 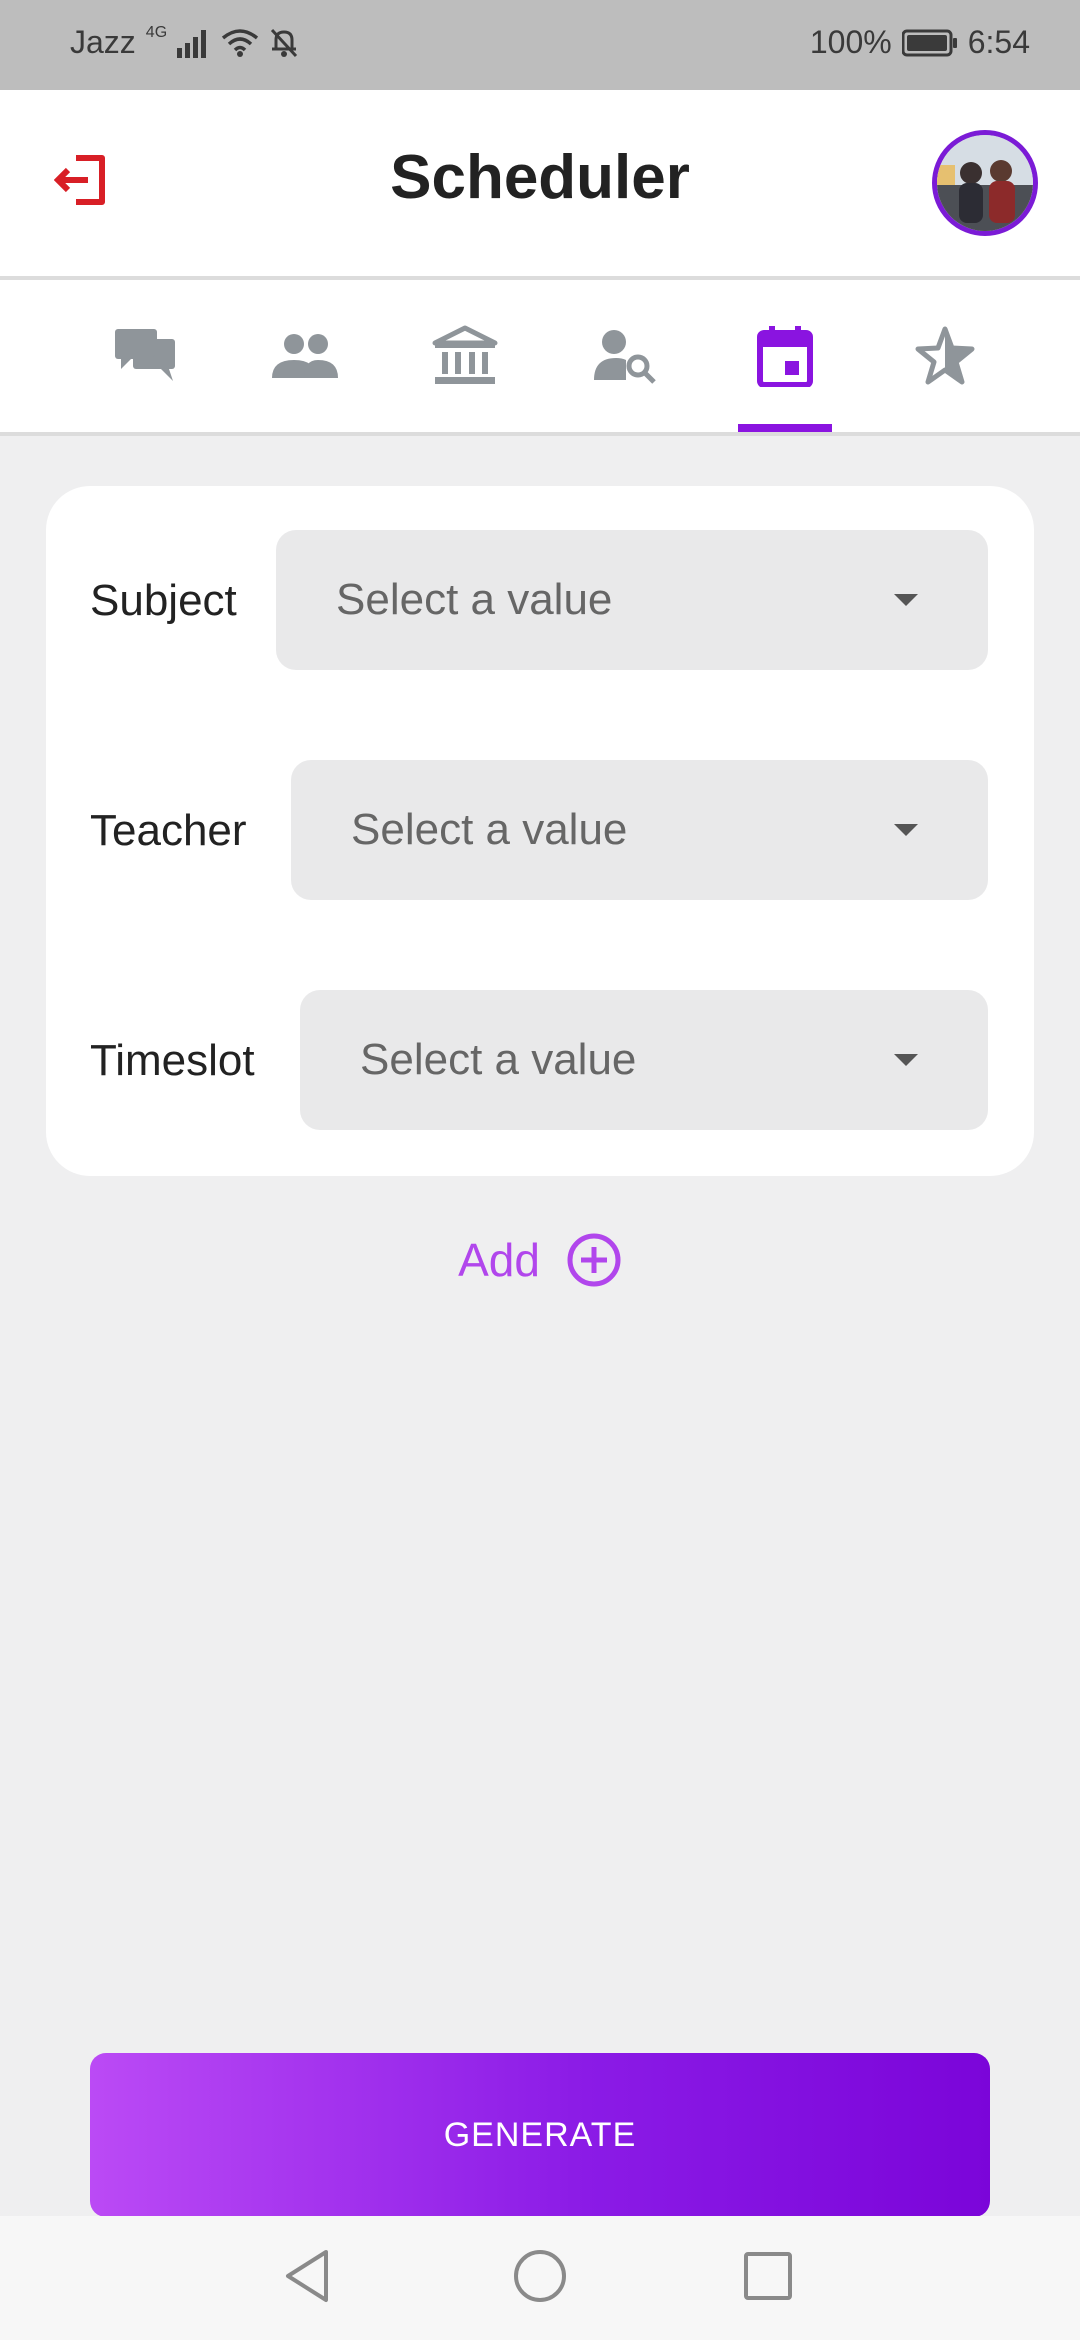 What do you see at coordinates (639, 830) in the screenshot?
I see `teacher-dropdown: Select a value` at bounding box center [639, 830].